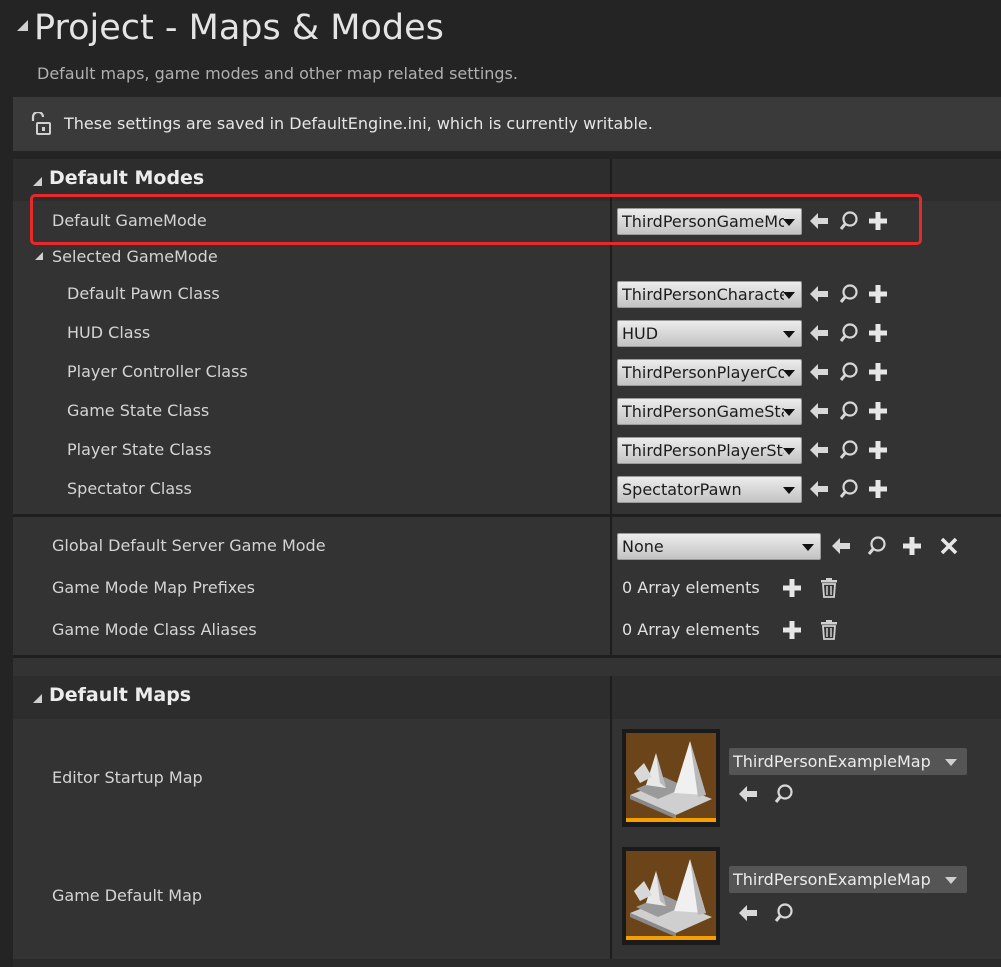 The image size is (1001, 967). I want to click on player-state-class-combo: ThirdPersonPlayerState, so click(709, 450).